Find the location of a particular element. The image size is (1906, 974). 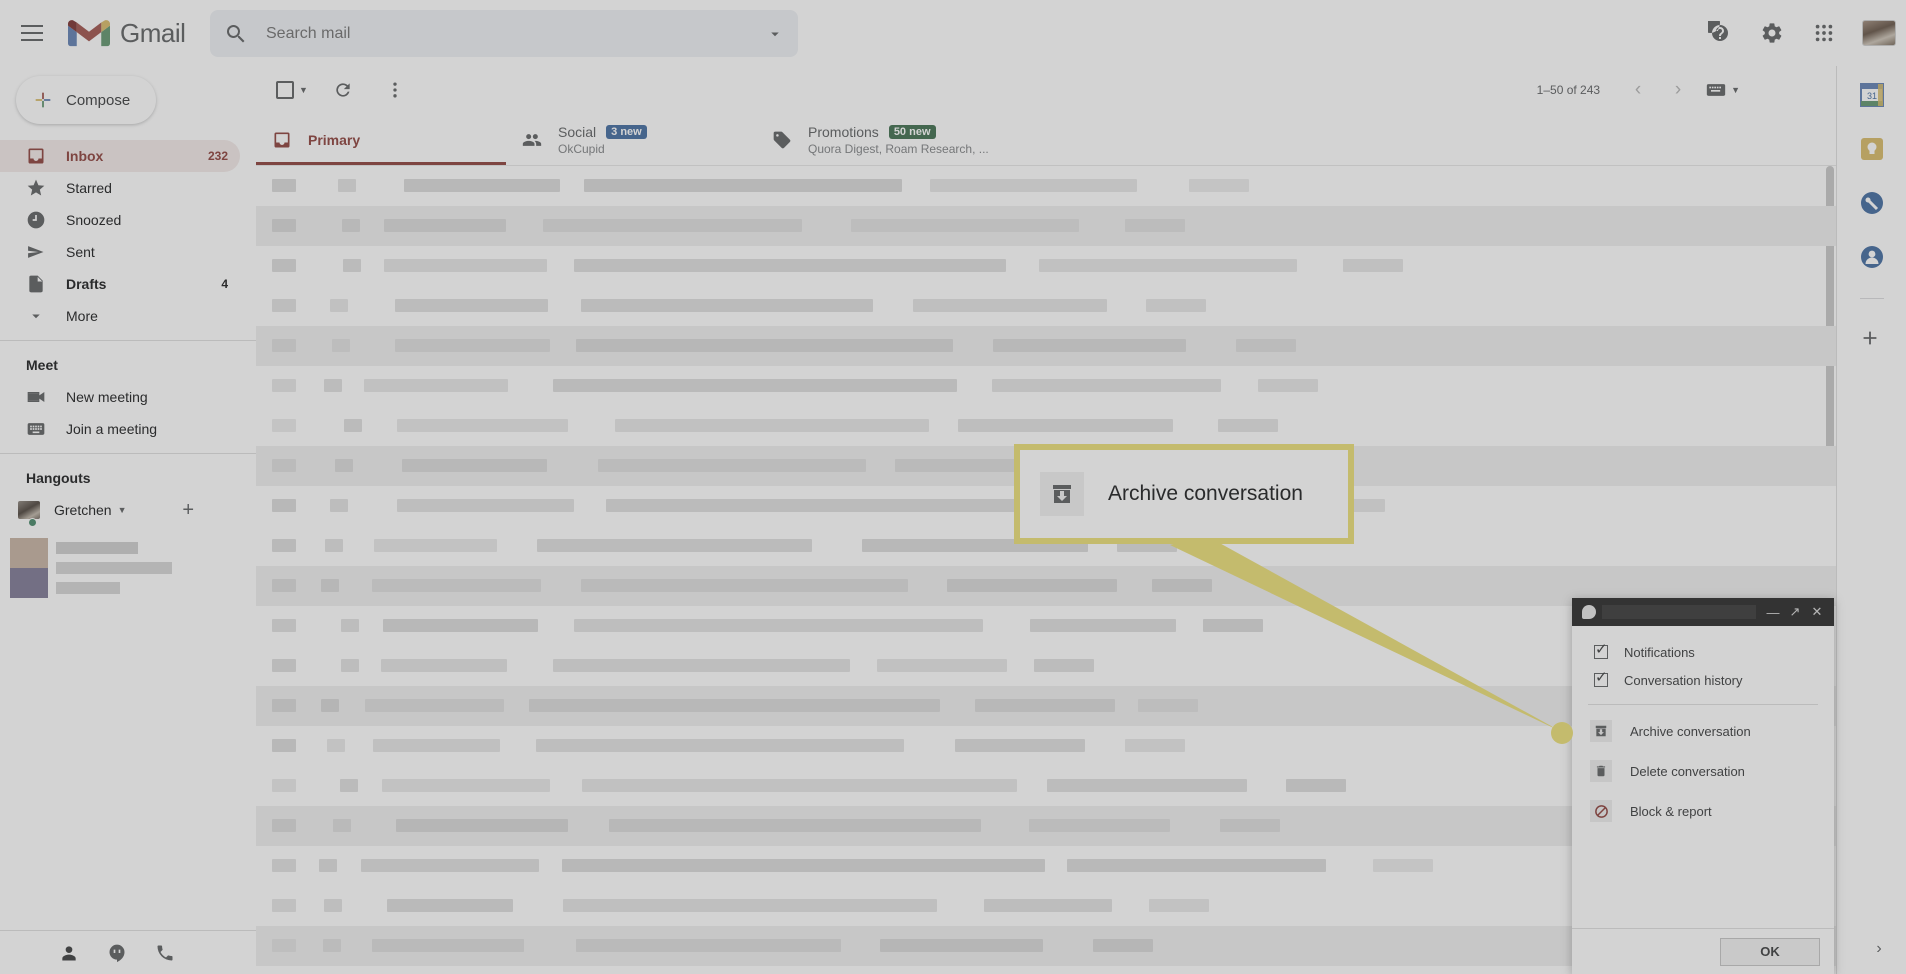

hangouts-bubble-icon is located at coordinates (117, 953).